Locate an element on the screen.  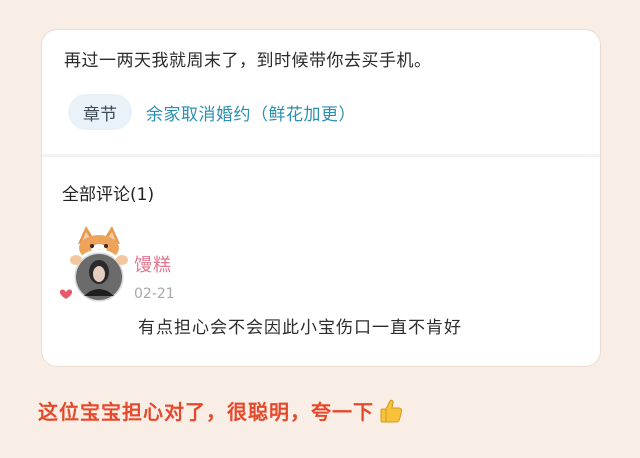
comment-username: 馒糕 is located at coordinates (153, 264).